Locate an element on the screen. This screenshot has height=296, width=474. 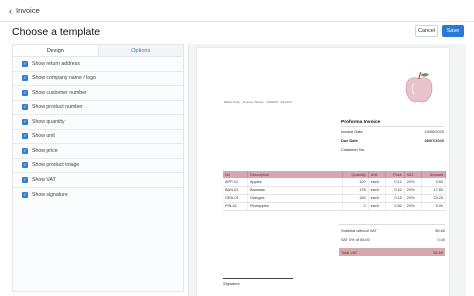
option-show-unit: ✓ Show unit is located at coordinates (98, 137).